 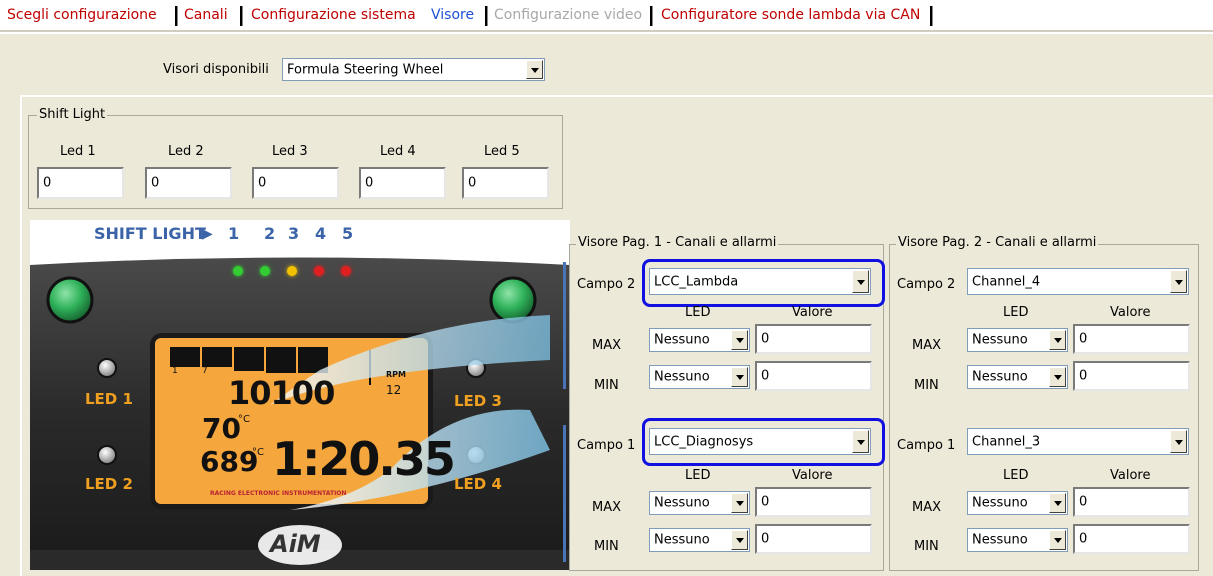 What do you see at coordinates (109, 484) in the screenshot?
I see `wheel-led-label: LED 2` at bounding box center [109, 484].